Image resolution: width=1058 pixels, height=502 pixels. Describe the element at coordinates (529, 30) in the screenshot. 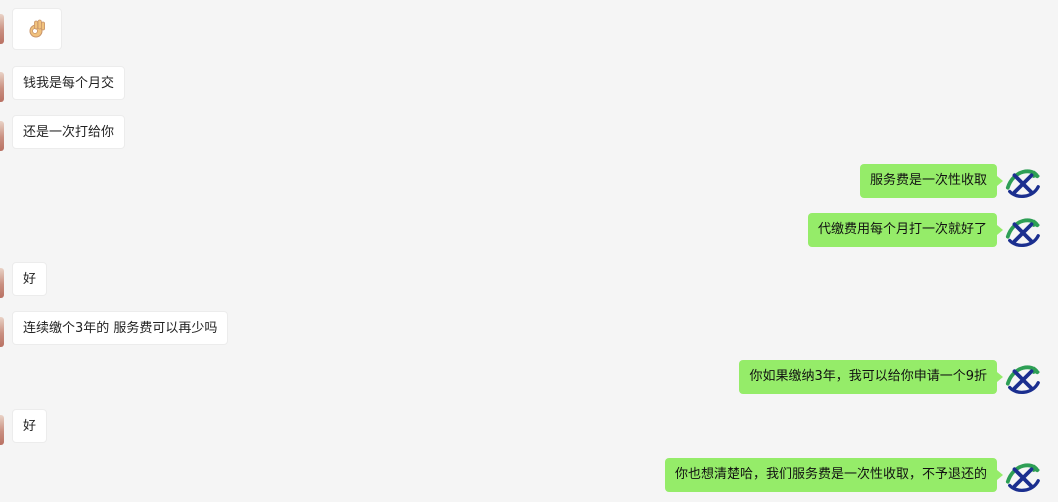

I see `message-row-incoming` at that location.